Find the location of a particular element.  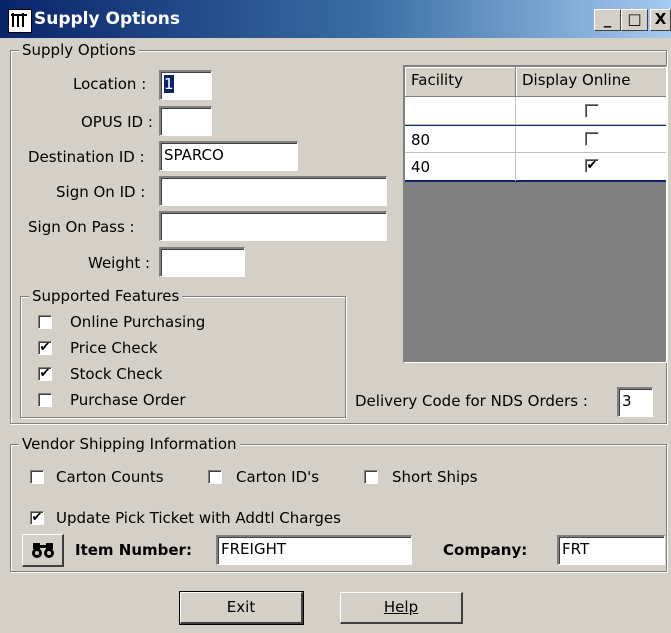

minimize-button: _ is located at coordinates (607, 20).